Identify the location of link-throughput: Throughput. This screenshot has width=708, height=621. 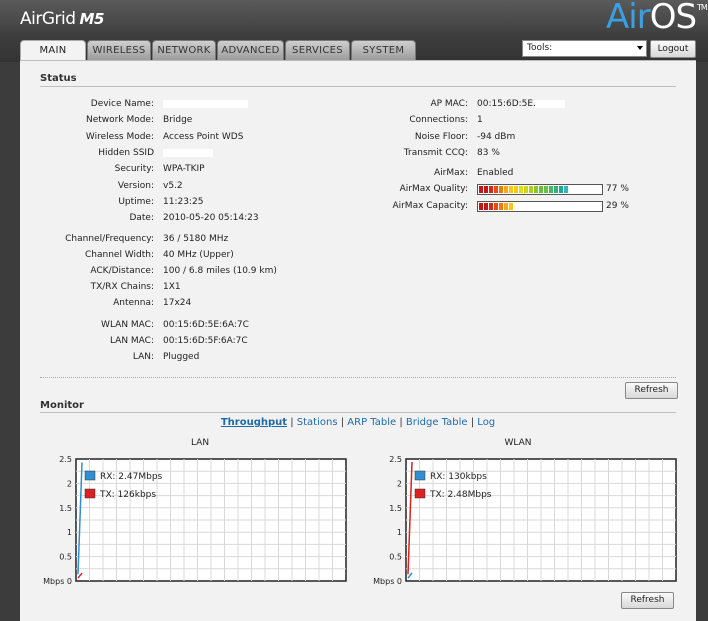
(254, 422).